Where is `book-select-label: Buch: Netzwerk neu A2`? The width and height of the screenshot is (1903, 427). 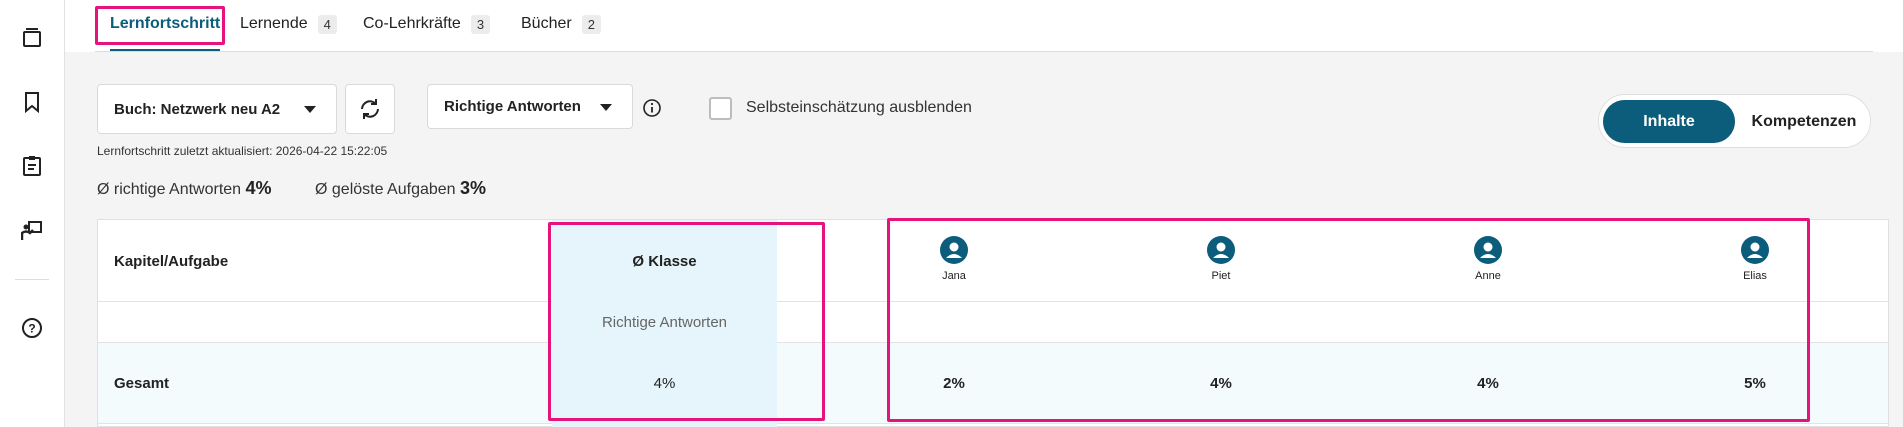
book-select-label: Buch: Netzwerk neu A2 is located at coordinates (197, 109).